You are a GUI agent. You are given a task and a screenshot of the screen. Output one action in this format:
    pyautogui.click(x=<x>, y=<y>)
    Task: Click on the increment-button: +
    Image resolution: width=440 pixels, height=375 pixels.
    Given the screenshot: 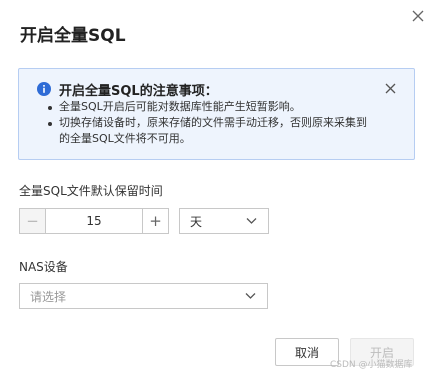 What is the action you would take?
    pyautogui.click(x=155, y=221)
    